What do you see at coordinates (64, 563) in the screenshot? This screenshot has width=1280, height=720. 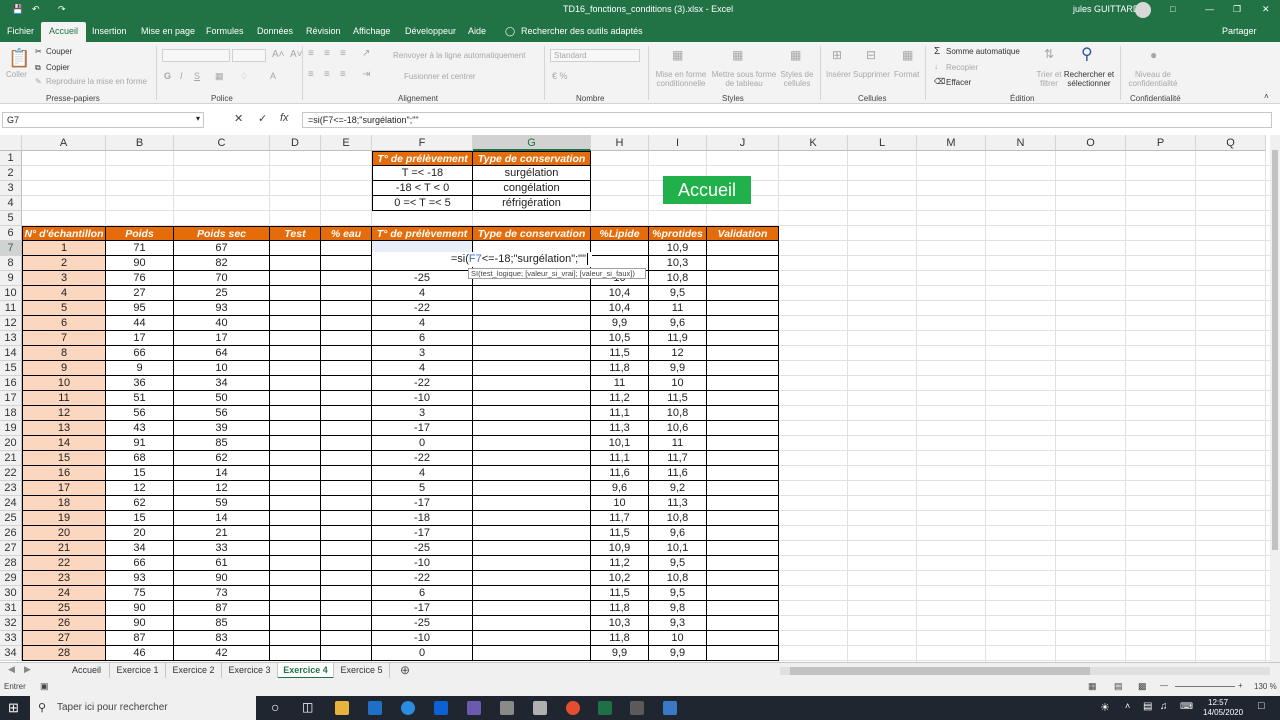 I see `sample-number-cell: 22` at bounding box center [64, 563].